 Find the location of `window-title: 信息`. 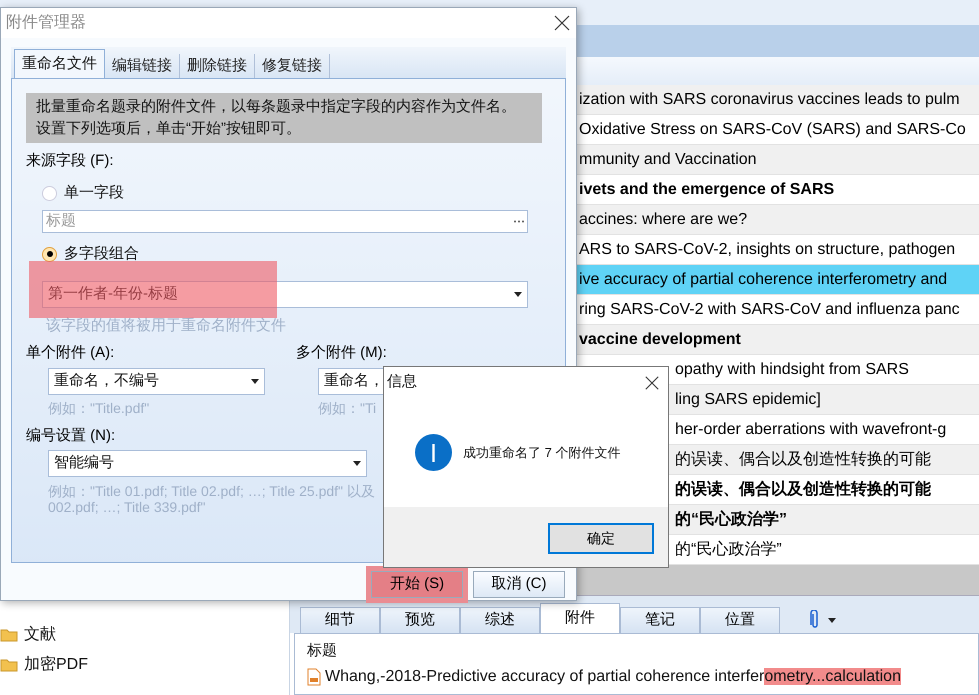

window-title: 信息 is located at coordinates (402, 382).